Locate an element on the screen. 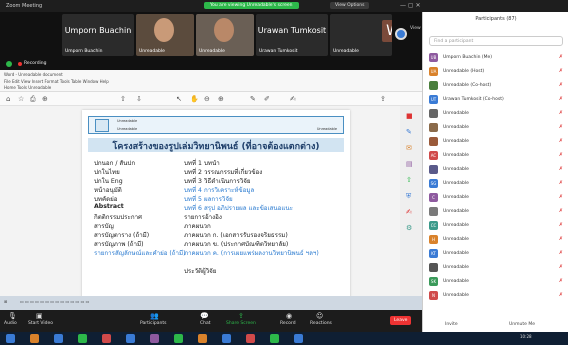 The height and width of the screenshot is (345, 568). audio-button: Audio is located at coordinates (10, 323).